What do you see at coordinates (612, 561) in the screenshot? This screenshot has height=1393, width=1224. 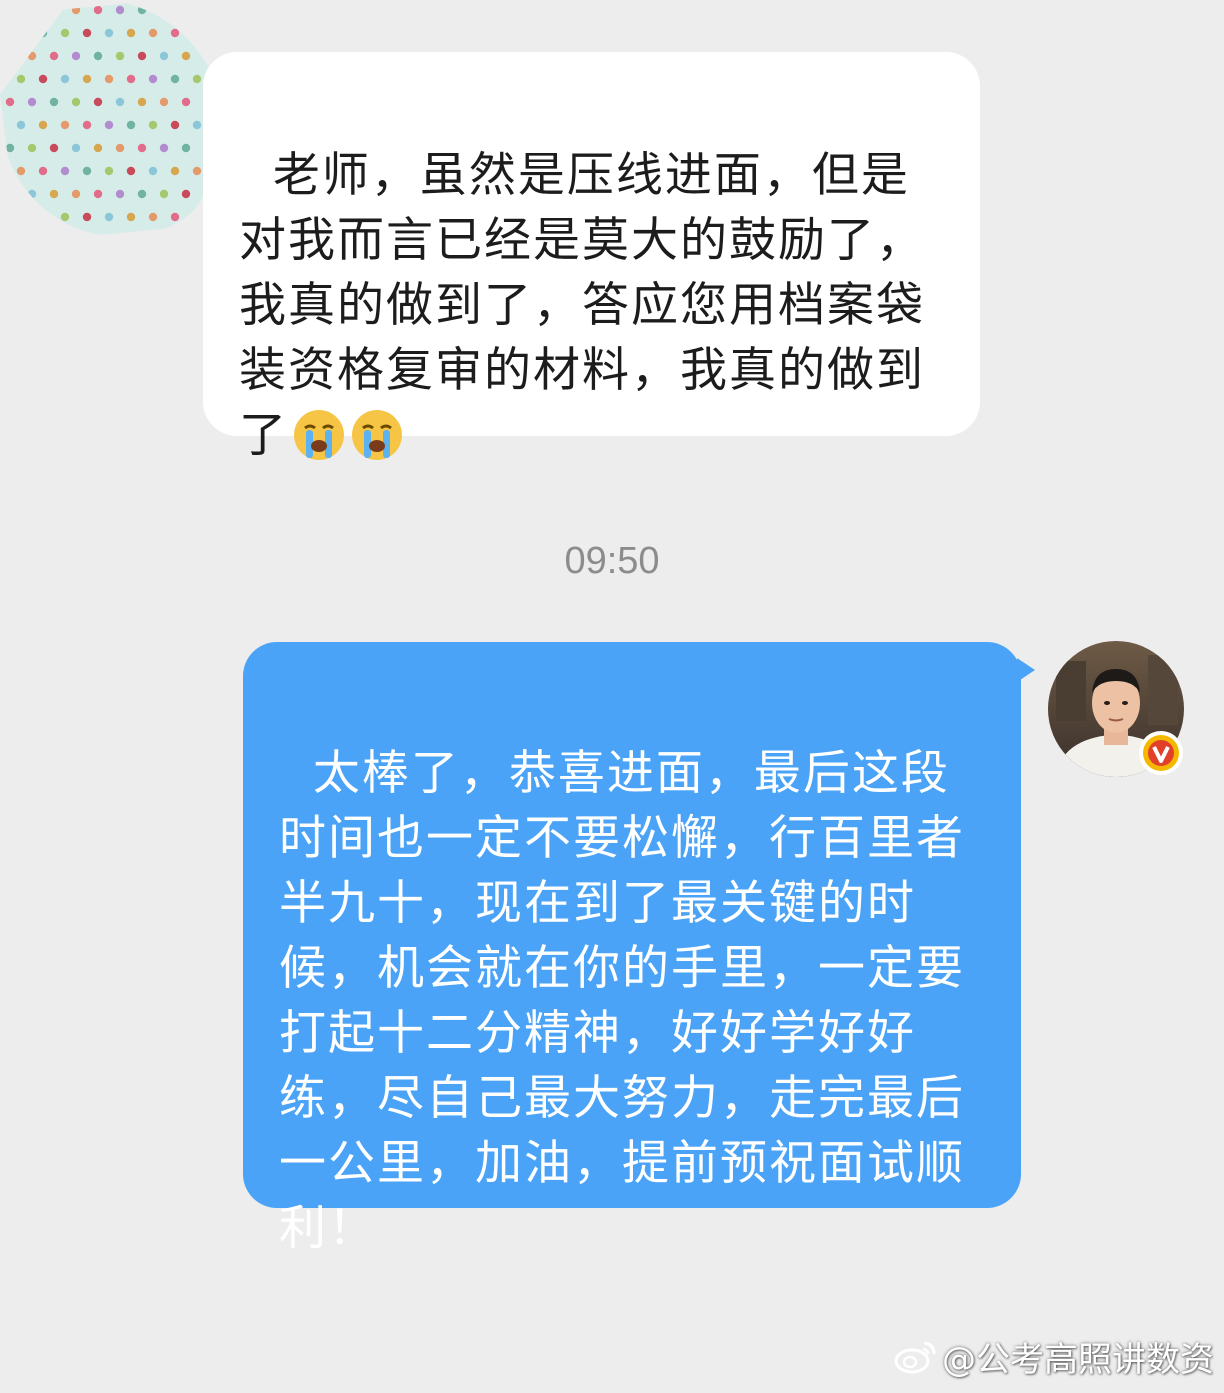 I see `message-timestamp: 09:50` at bounding box center [612, 561].